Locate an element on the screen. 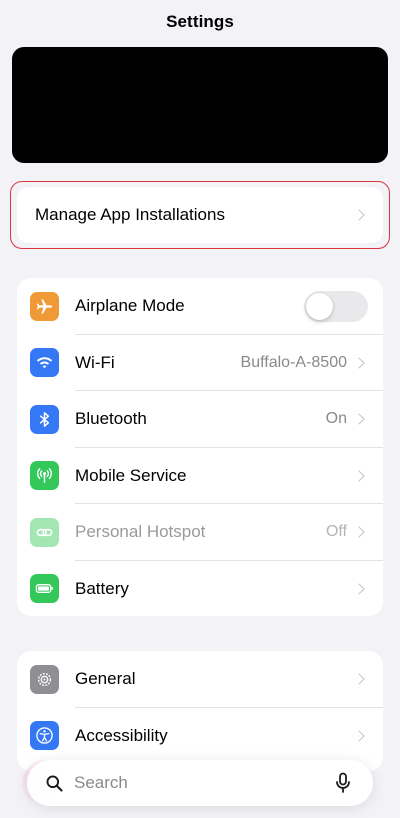 This screenshot has width=400, height=818. bluetooth-row: Bluetooth On is located at coordinates (200, 419).